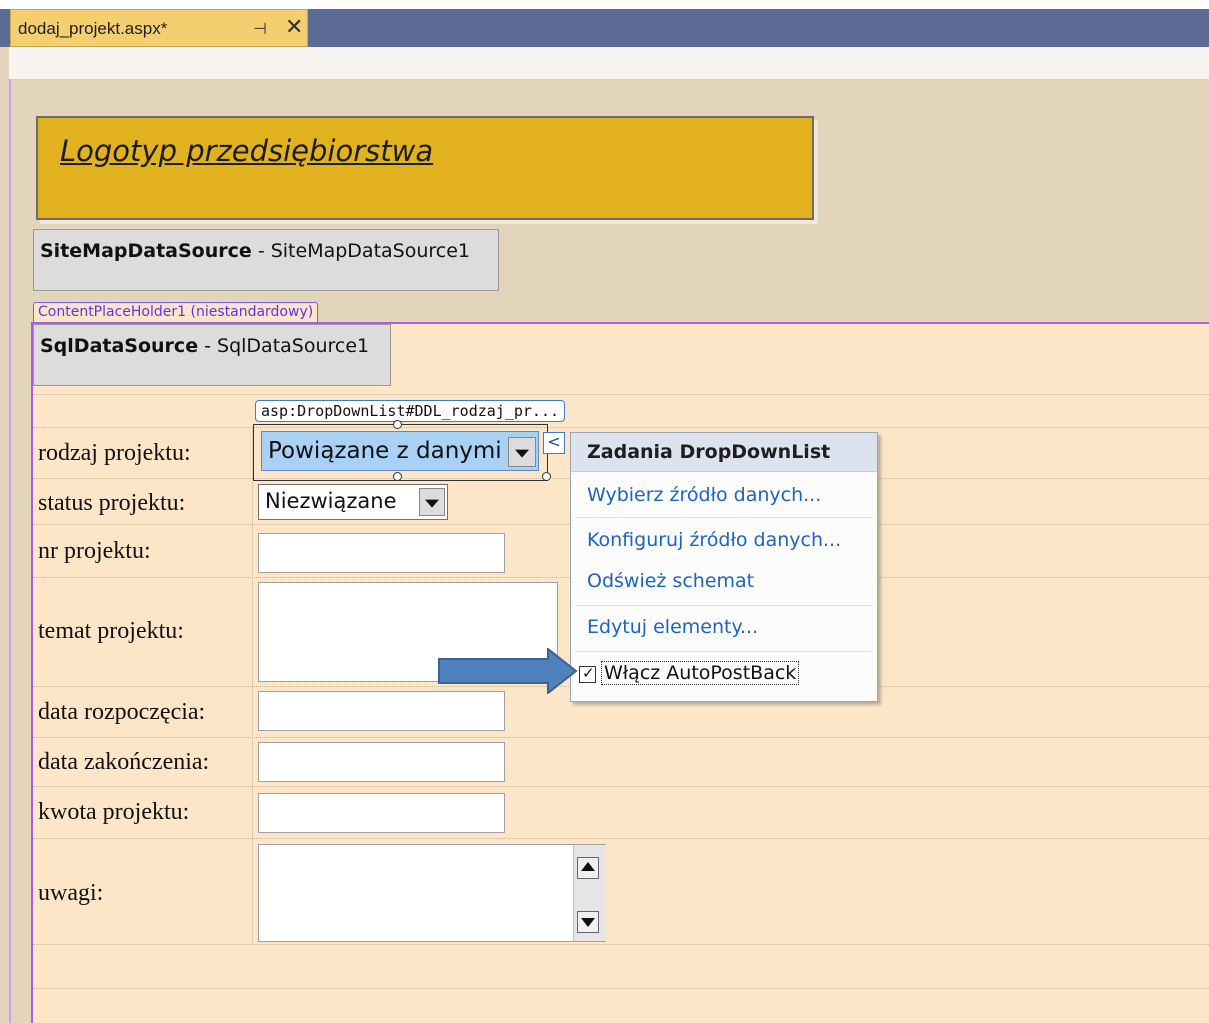  What do you see at coordinates (260, 28) in the screenshot?
I see `pin-icon: ⊣` at bounding box center [260, 28].